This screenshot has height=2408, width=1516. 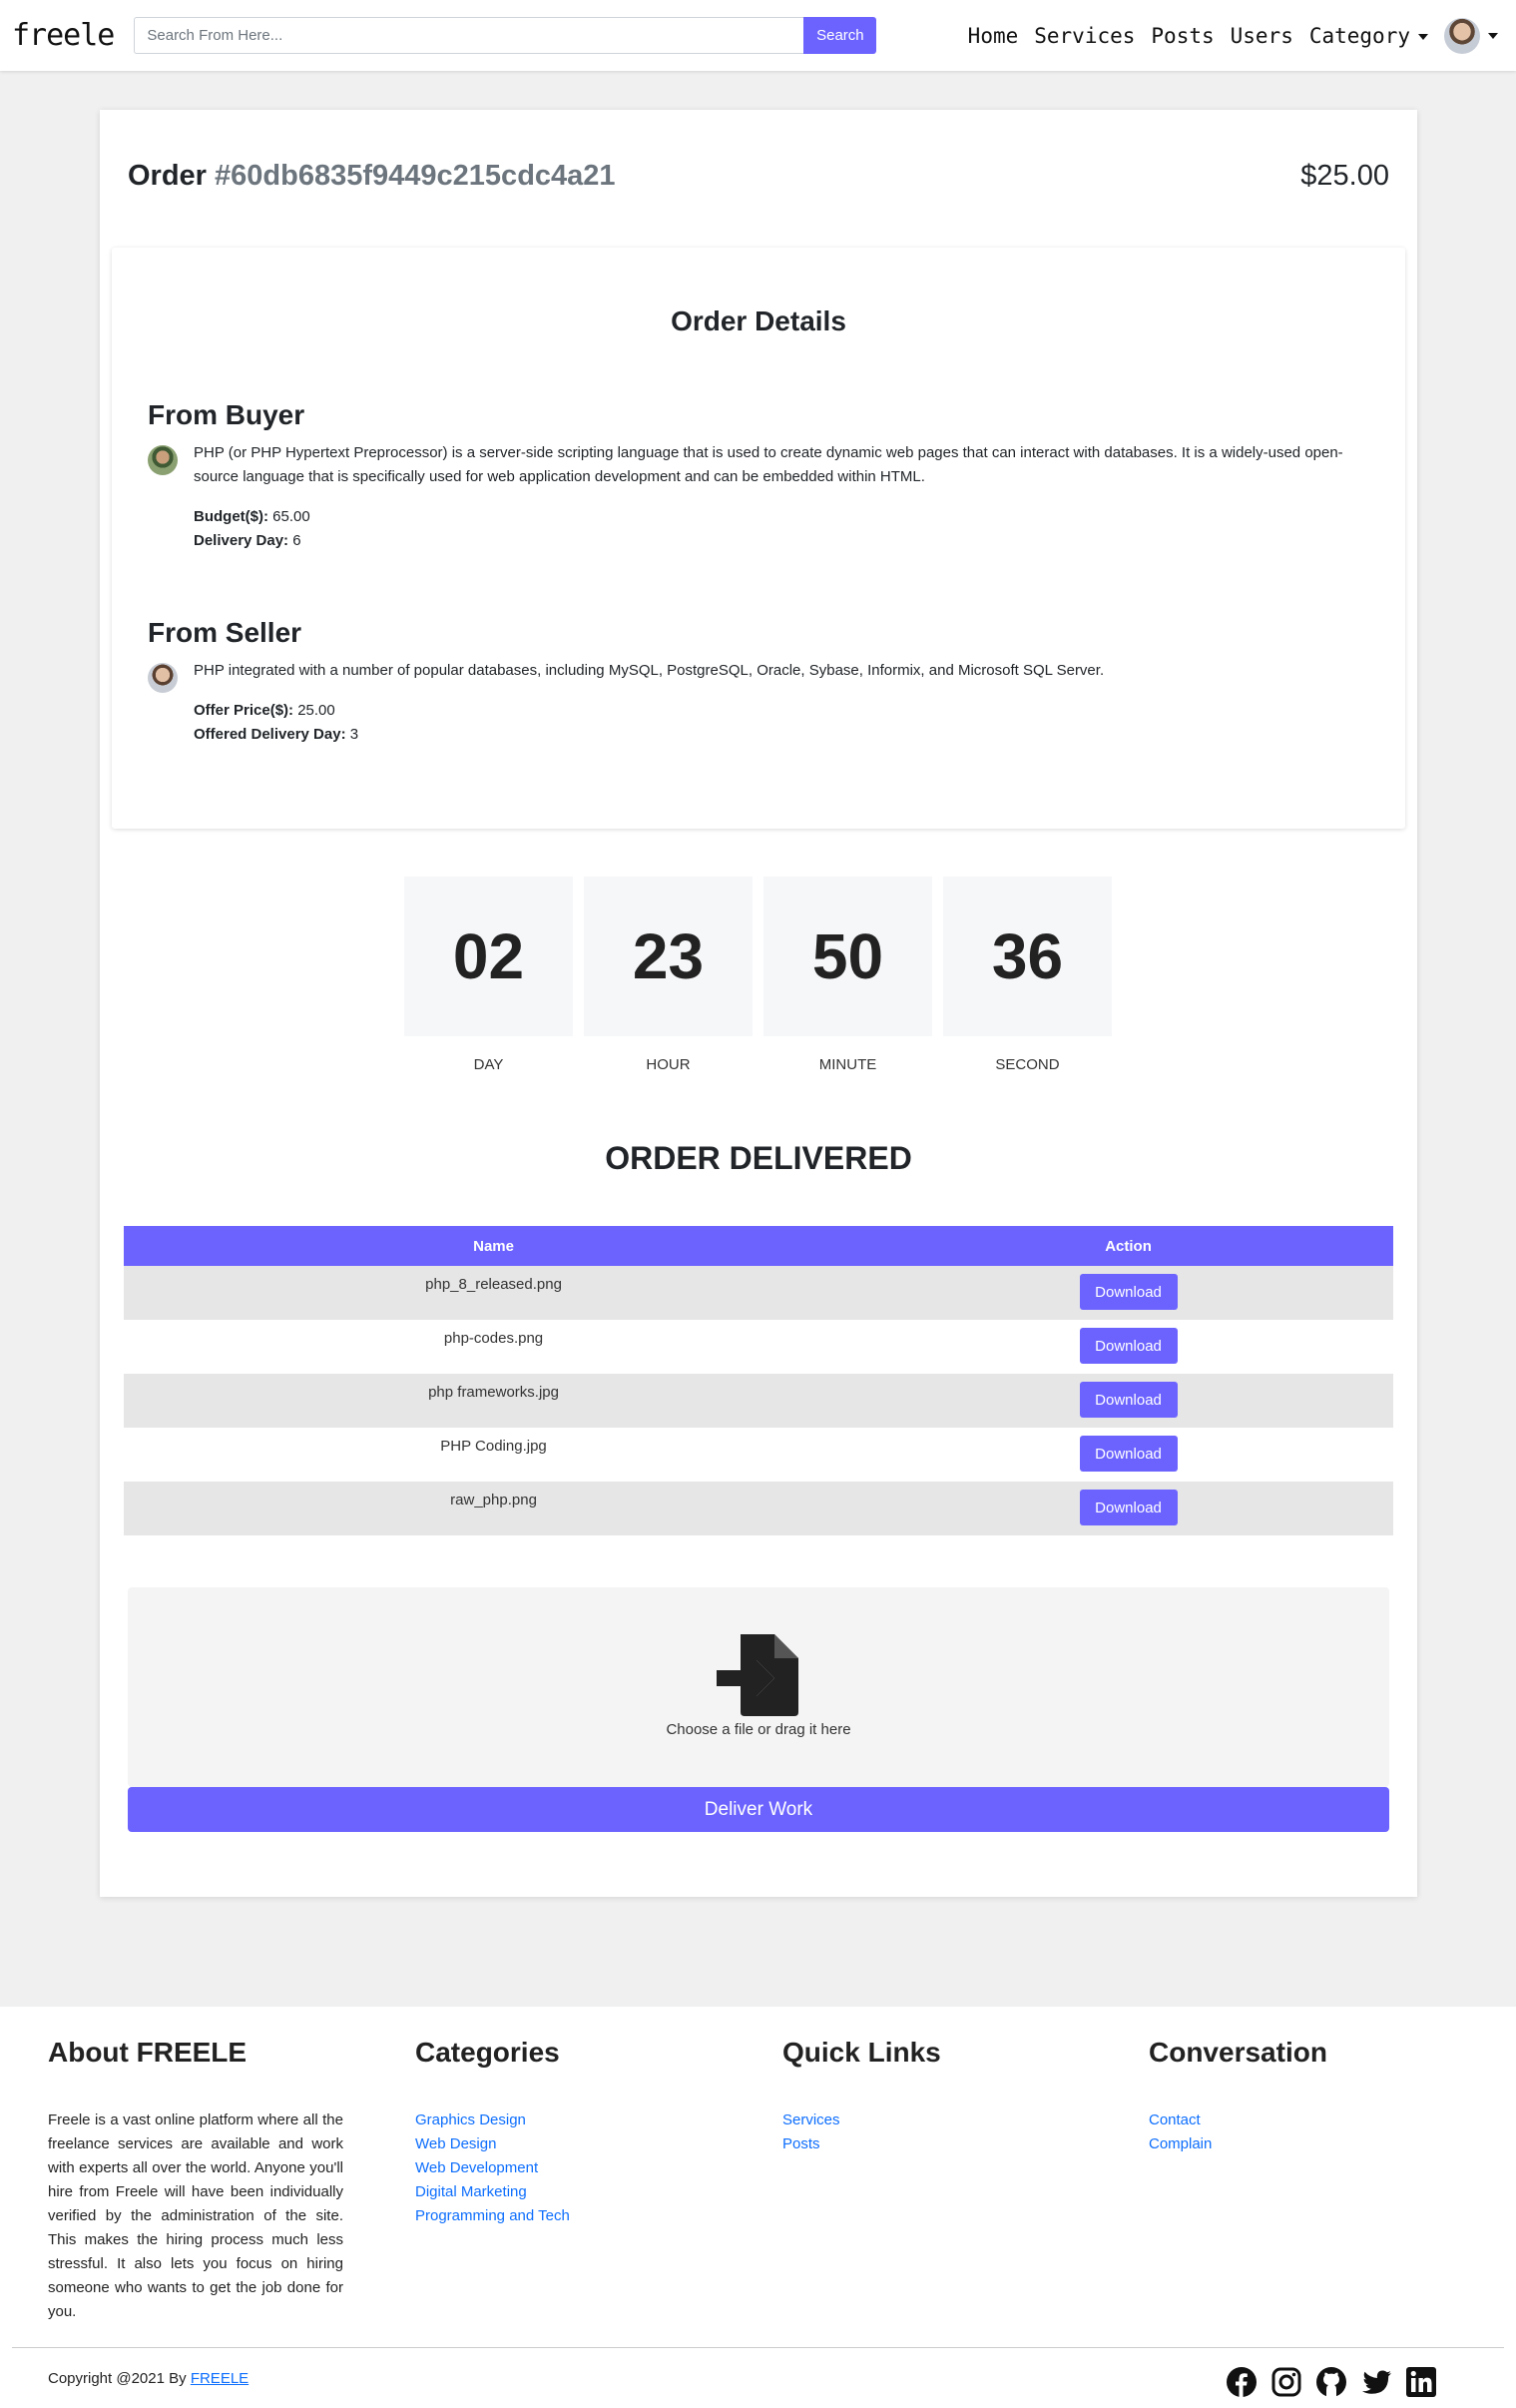 What do you see at coordinates (297, 541) in the screenshot?
I see `delivery-day-value: 6` at bounding box center [297, 541].